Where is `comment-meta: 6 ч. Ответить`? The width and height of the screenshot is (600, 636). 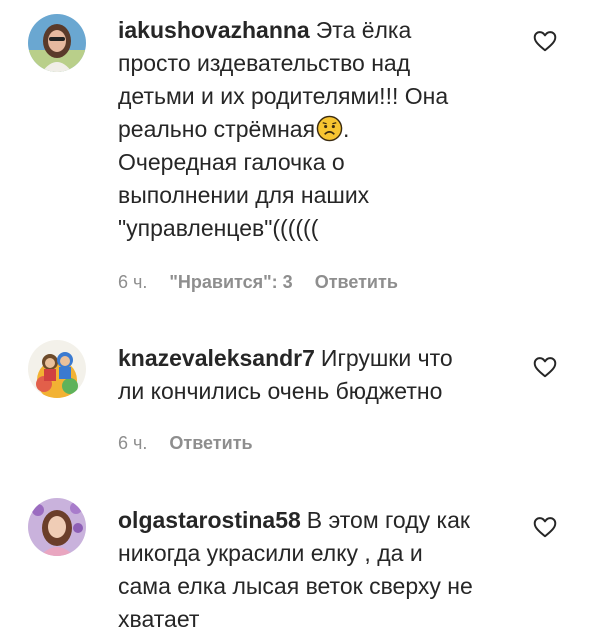
comment-meta: 6 ч. Ответить is located at coordinates (196, 443).